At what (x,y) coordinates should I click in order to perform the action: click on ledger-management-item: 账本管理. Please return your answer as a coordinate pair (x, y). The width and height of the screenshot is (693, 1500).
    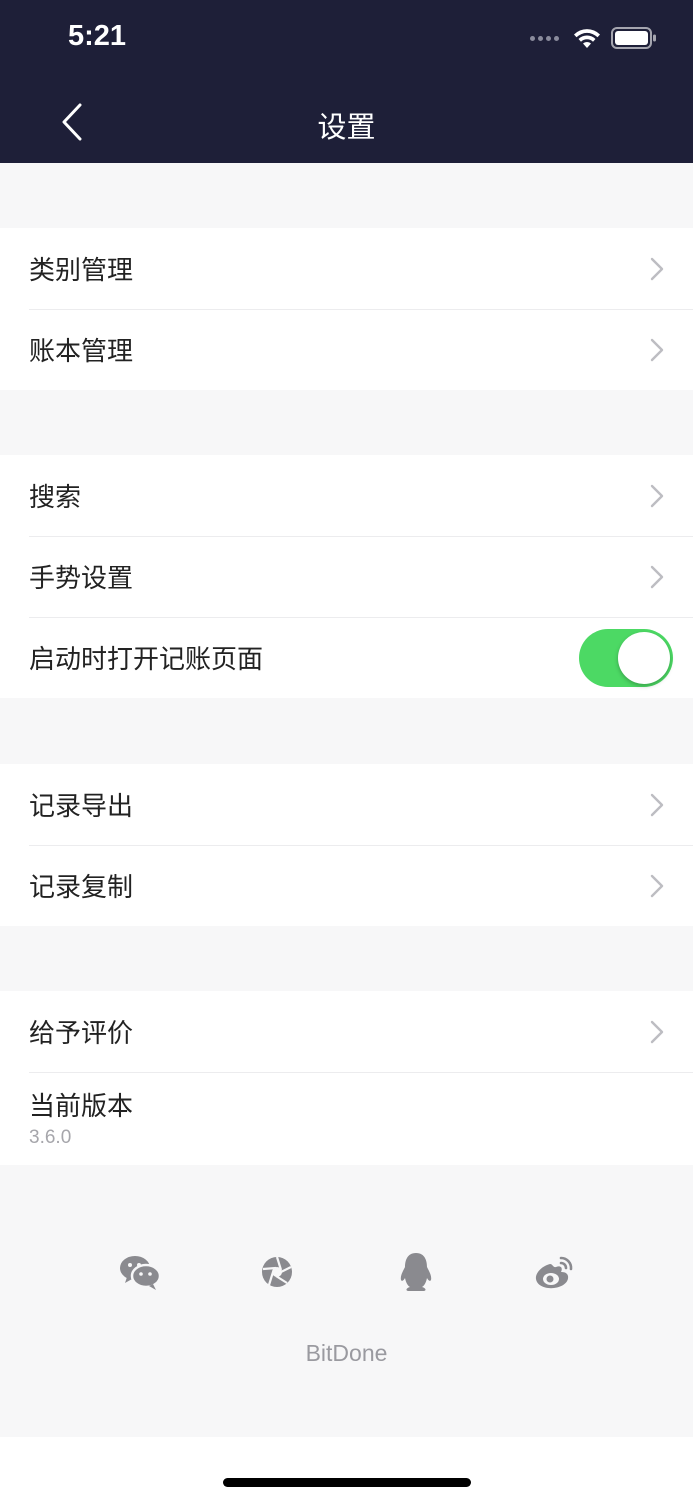
    Looking at the image, I should click on (346, 349).